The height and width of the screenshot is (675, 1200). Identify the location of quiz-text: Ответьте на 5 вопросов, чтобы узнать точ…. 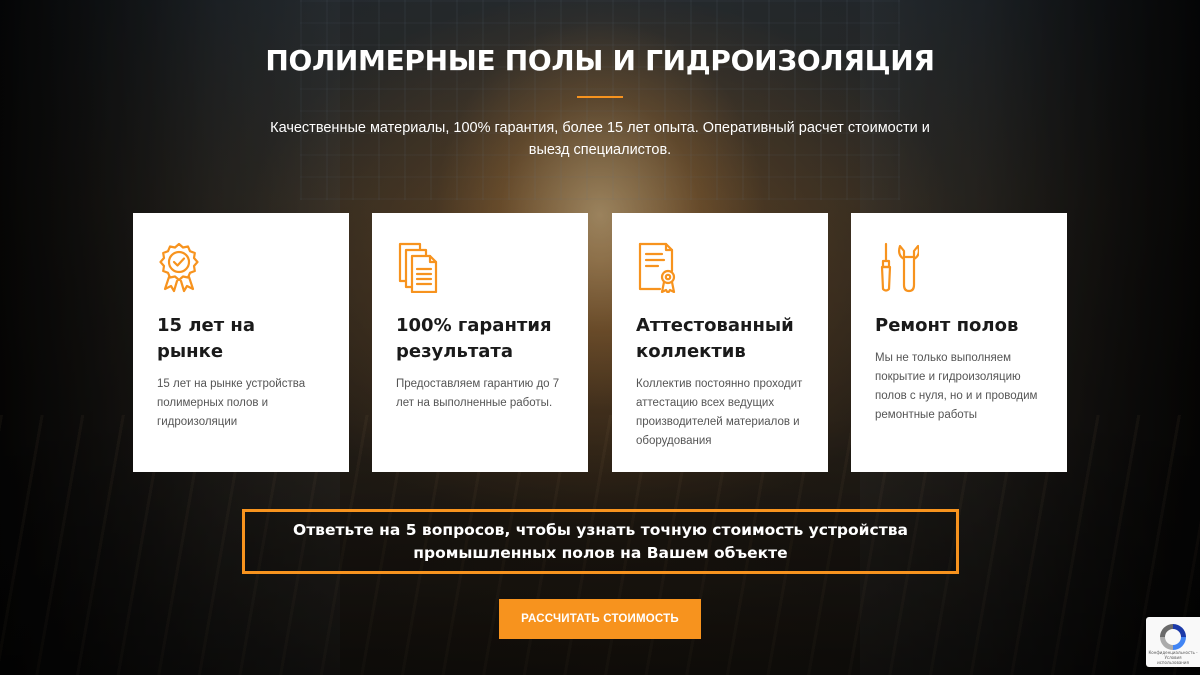
(600, 541).